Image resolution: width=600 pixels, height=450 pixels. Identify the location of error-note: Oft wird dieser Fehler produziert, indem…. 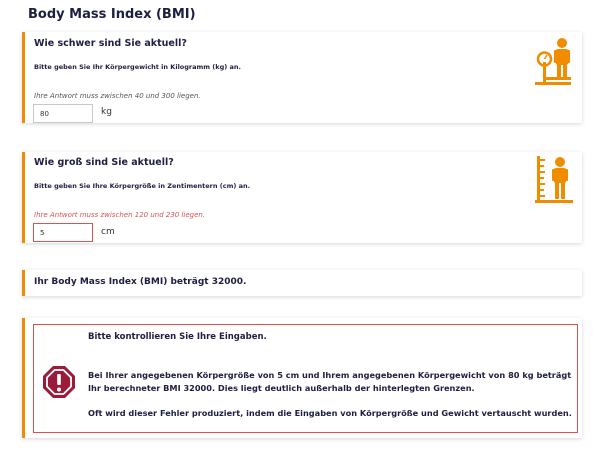
(330, 413).